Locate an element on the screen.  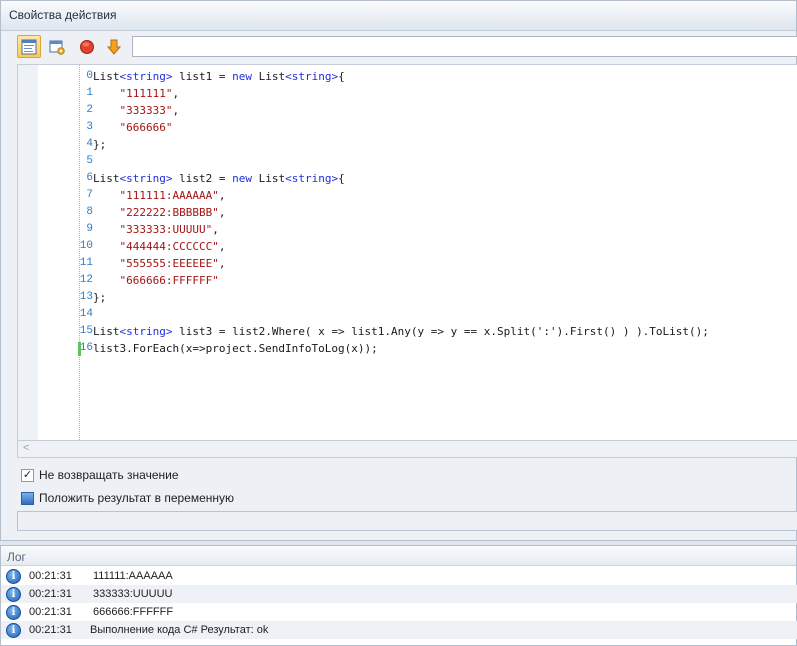
code-line: "555555:EEEEEE", is located at coordinates (159, 263).